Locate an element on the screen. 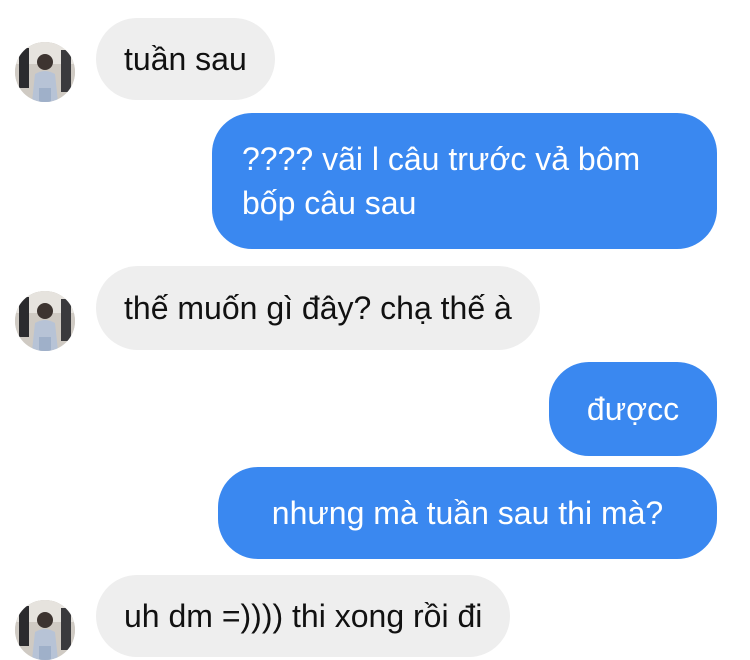 This screenshot has height=660, width=750. message-line: bốp câu sau is located at coordinates (329, 203).